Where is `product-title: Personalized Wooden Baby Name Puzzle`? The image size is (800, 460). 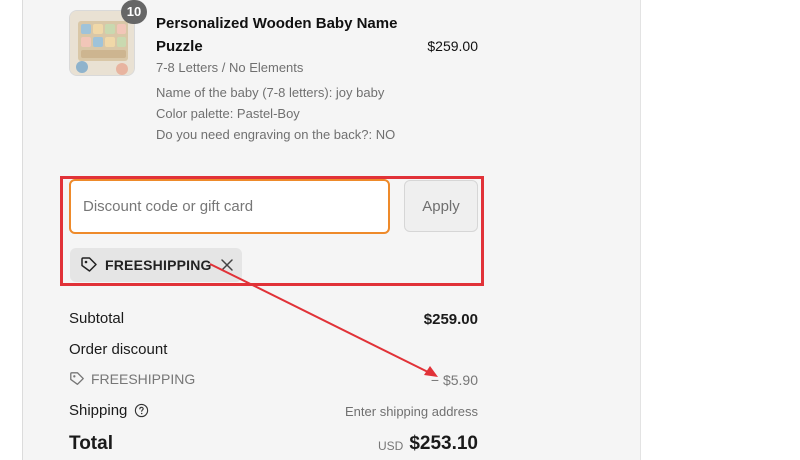 product-title: Personalized Wooden Baby Name Puzzle is located at coordinates (277, 35).